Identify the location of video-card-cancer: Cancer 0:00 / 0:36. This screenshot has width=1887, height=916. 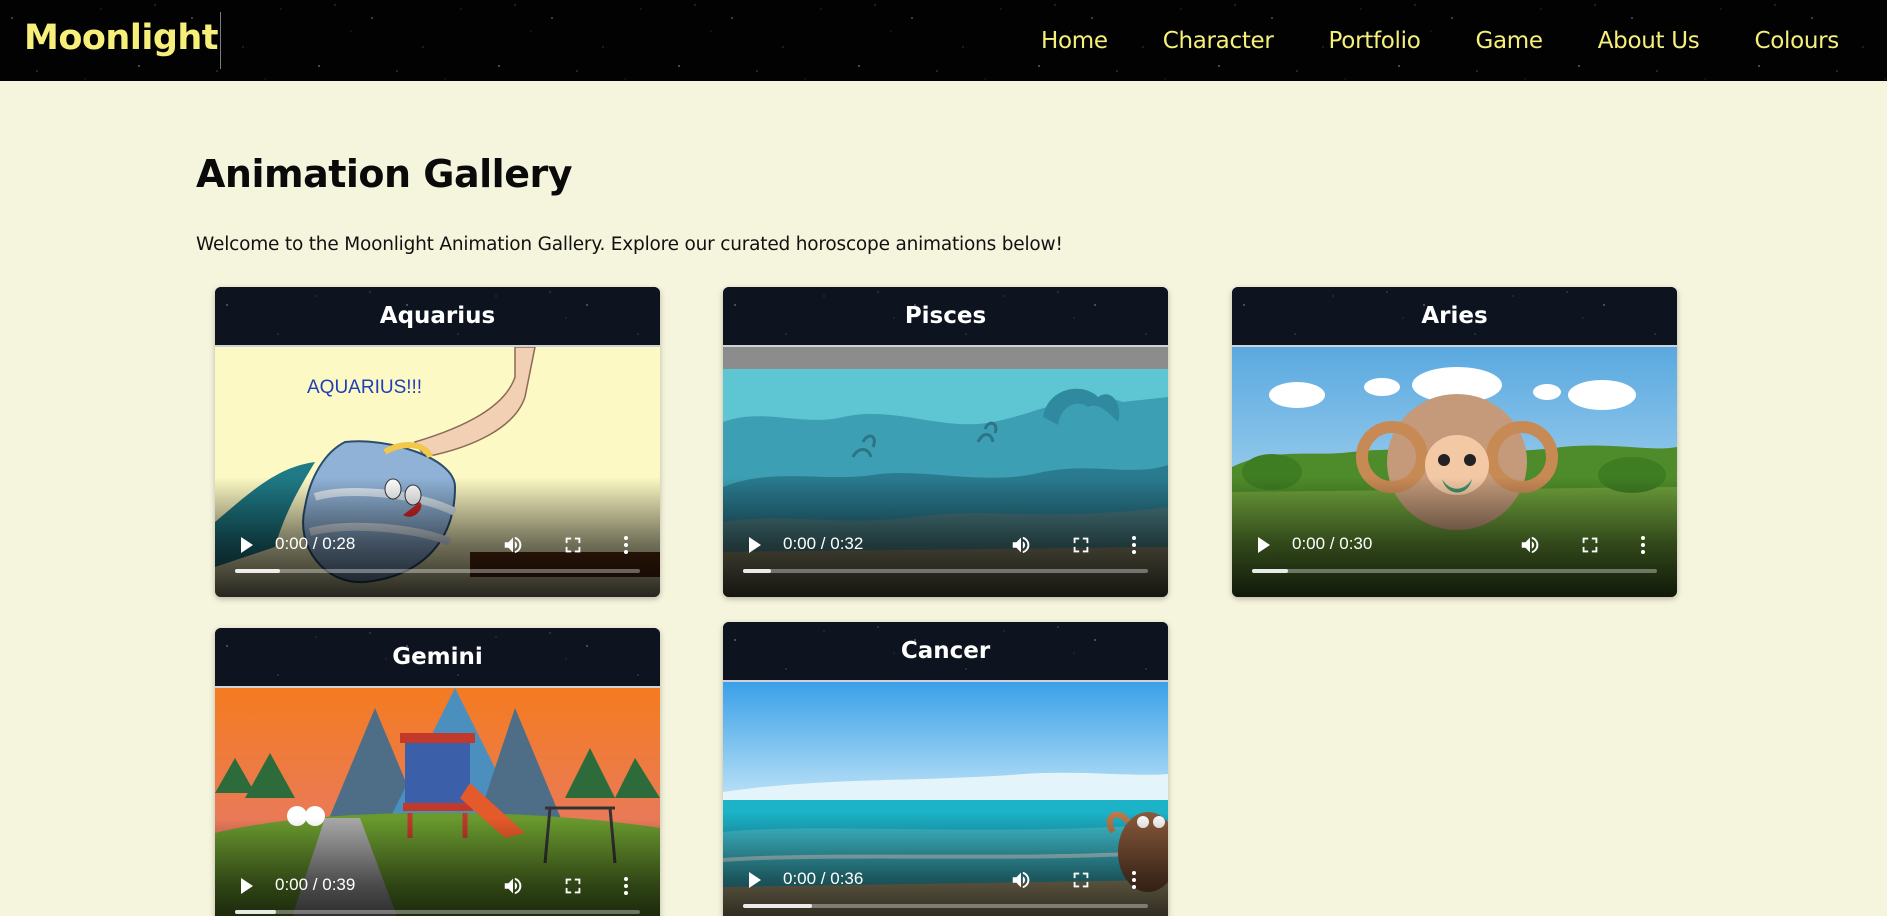
(945, 769).